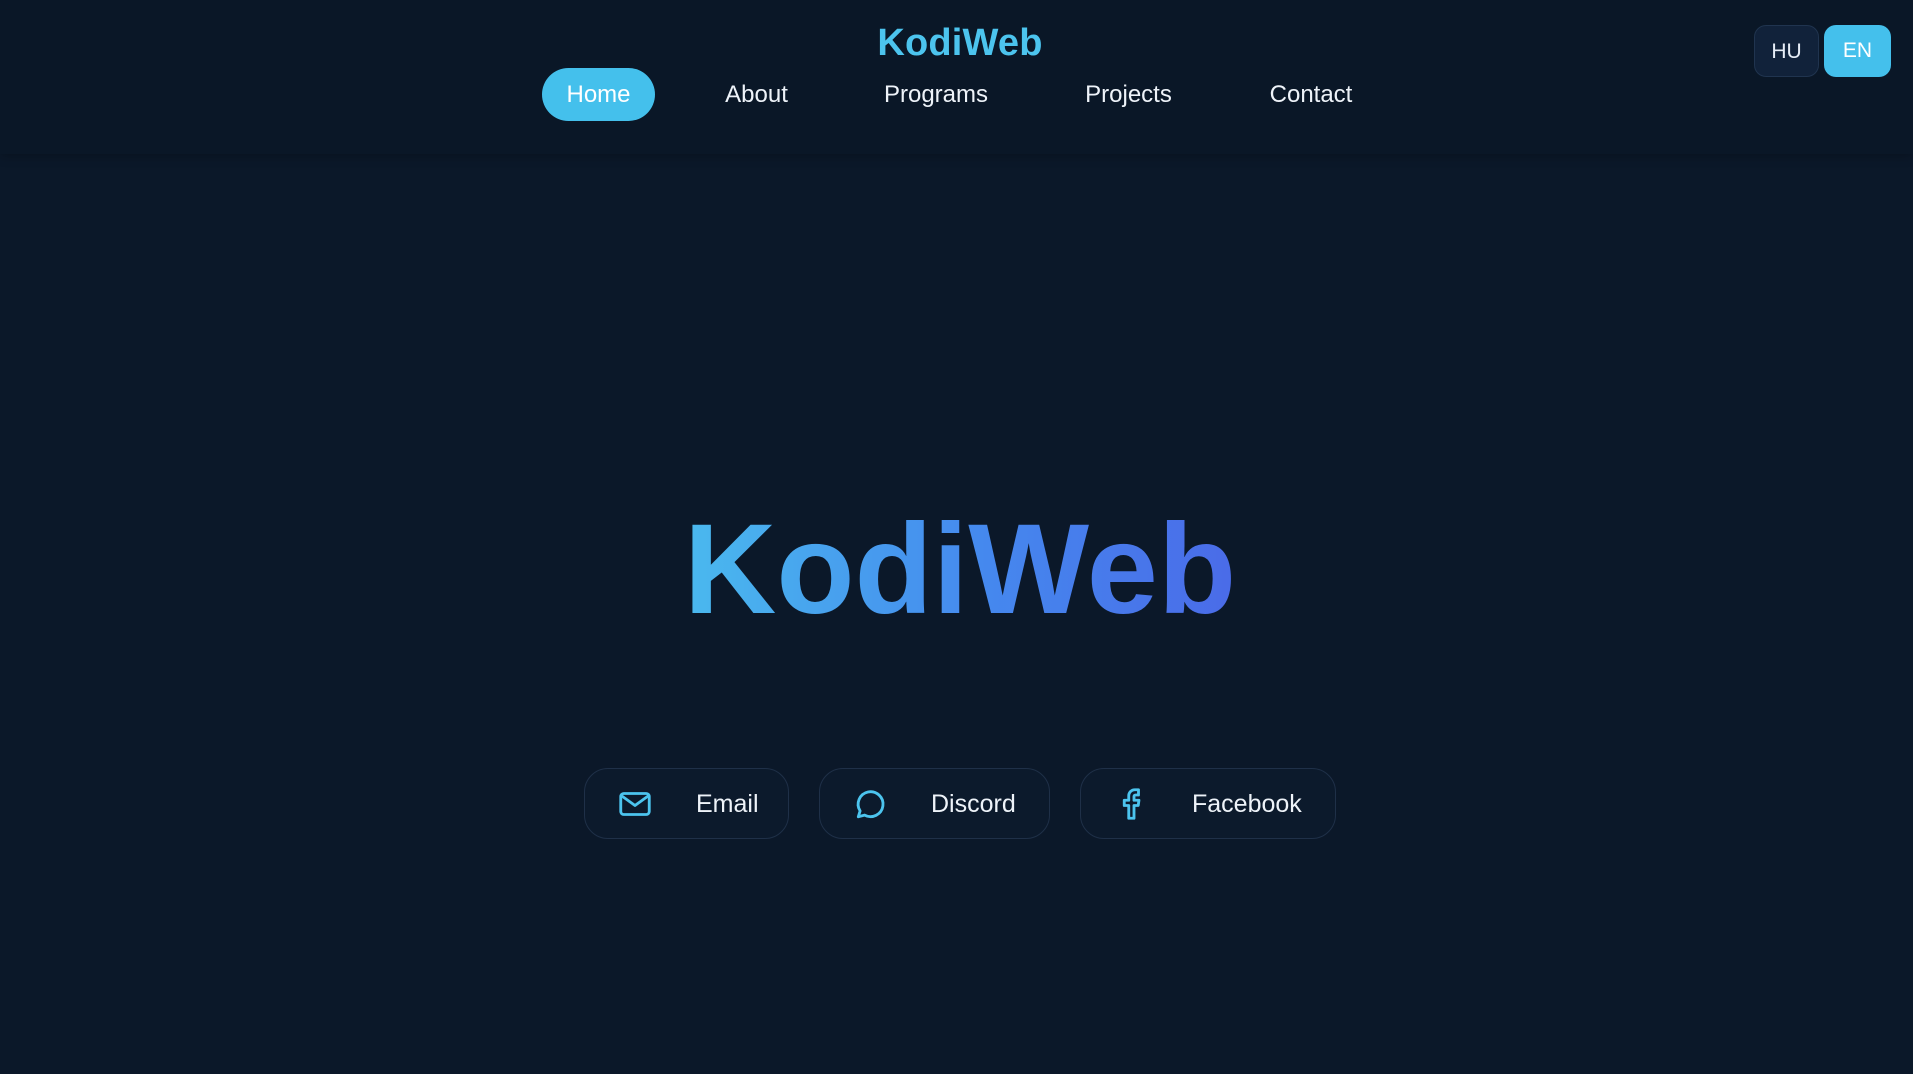 The image size is (1913, 1074). What do you see at coordinates (960, 569) in the screenshot?
I see `hero-title-text: KodiWeb` at bounding box center [960, 569].